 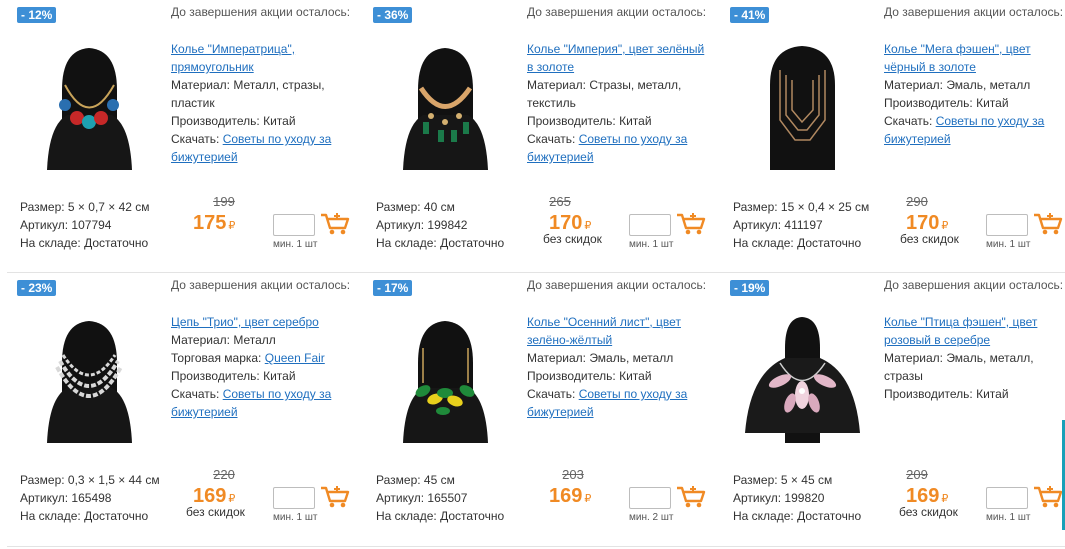 I want to click on material-row: Материал: Металл, стразы, пластик, so click(x=248, y=94).